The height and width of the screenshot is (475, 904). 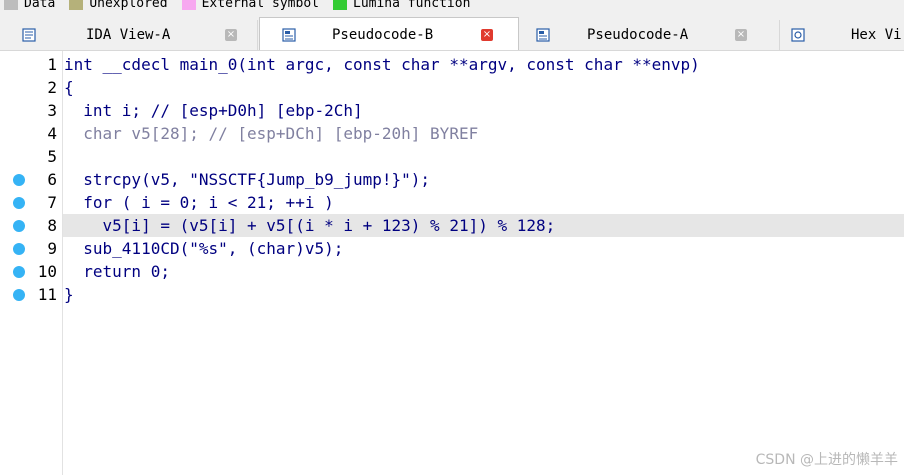 What do you see at coordinates (383, 34) in the screenshot?
I see `tab-label: Pseudocode-B` at bounding box center [383, 34].